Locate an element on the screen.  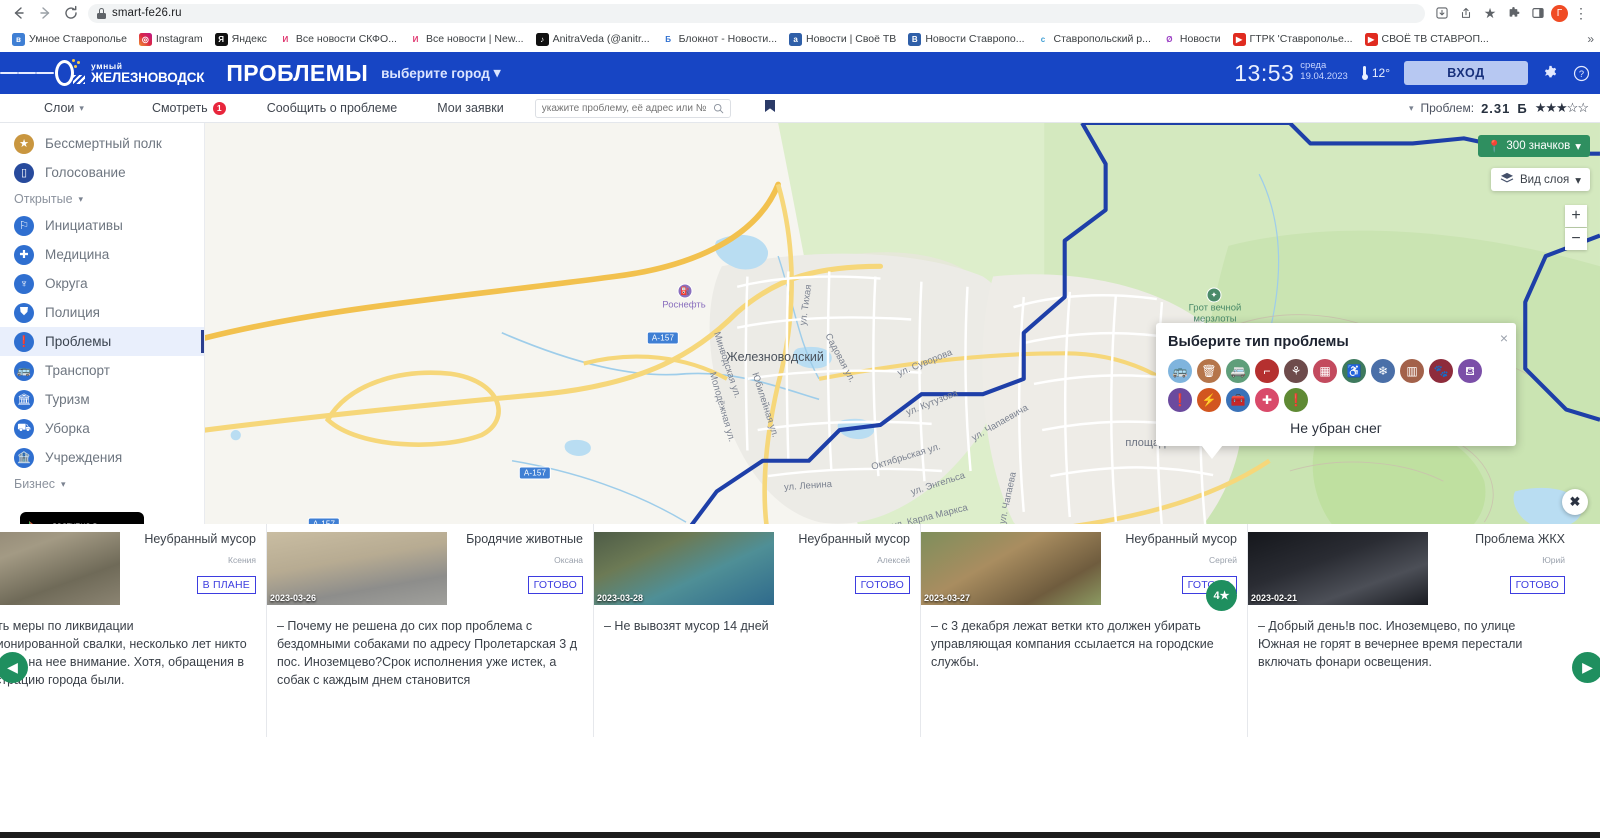
extensions-icon is located at coordinates (1514, 13).